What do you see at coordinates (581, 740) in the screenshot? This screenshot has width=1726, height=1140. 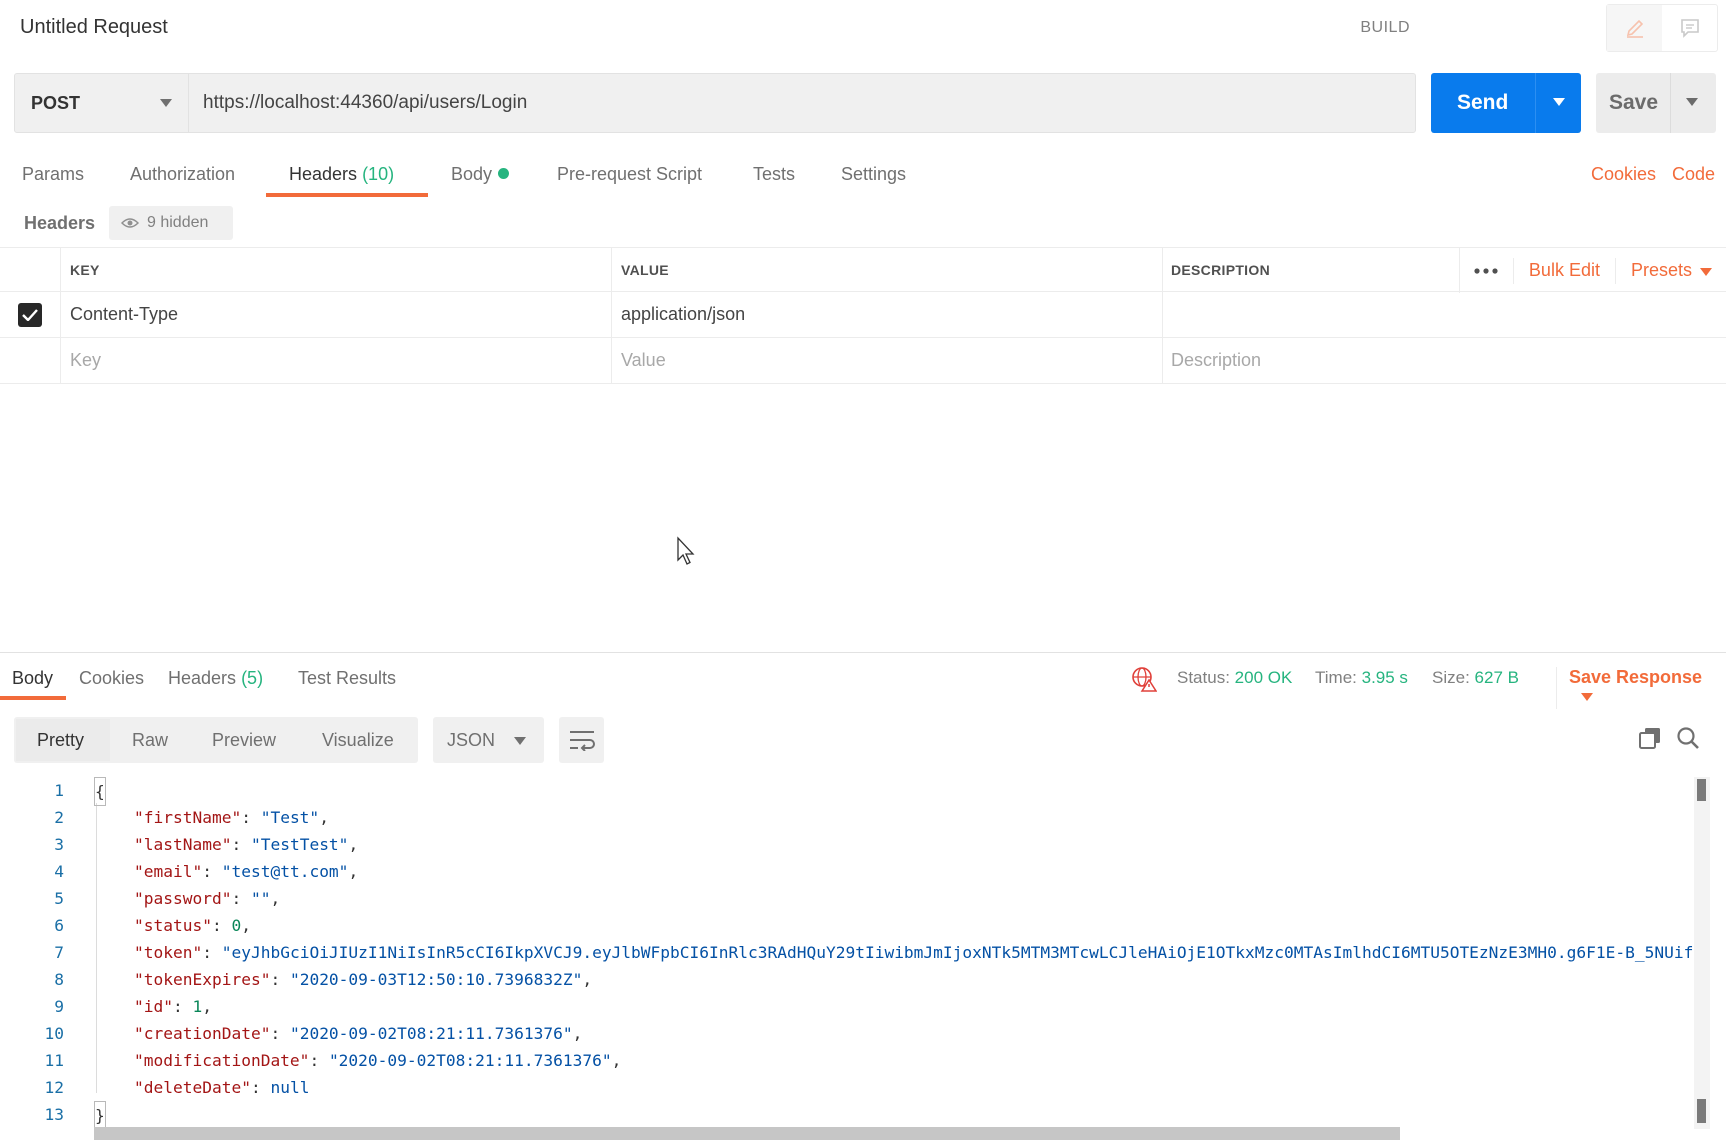 I see `wrap-lines-button` at bounding box center [581, 740].